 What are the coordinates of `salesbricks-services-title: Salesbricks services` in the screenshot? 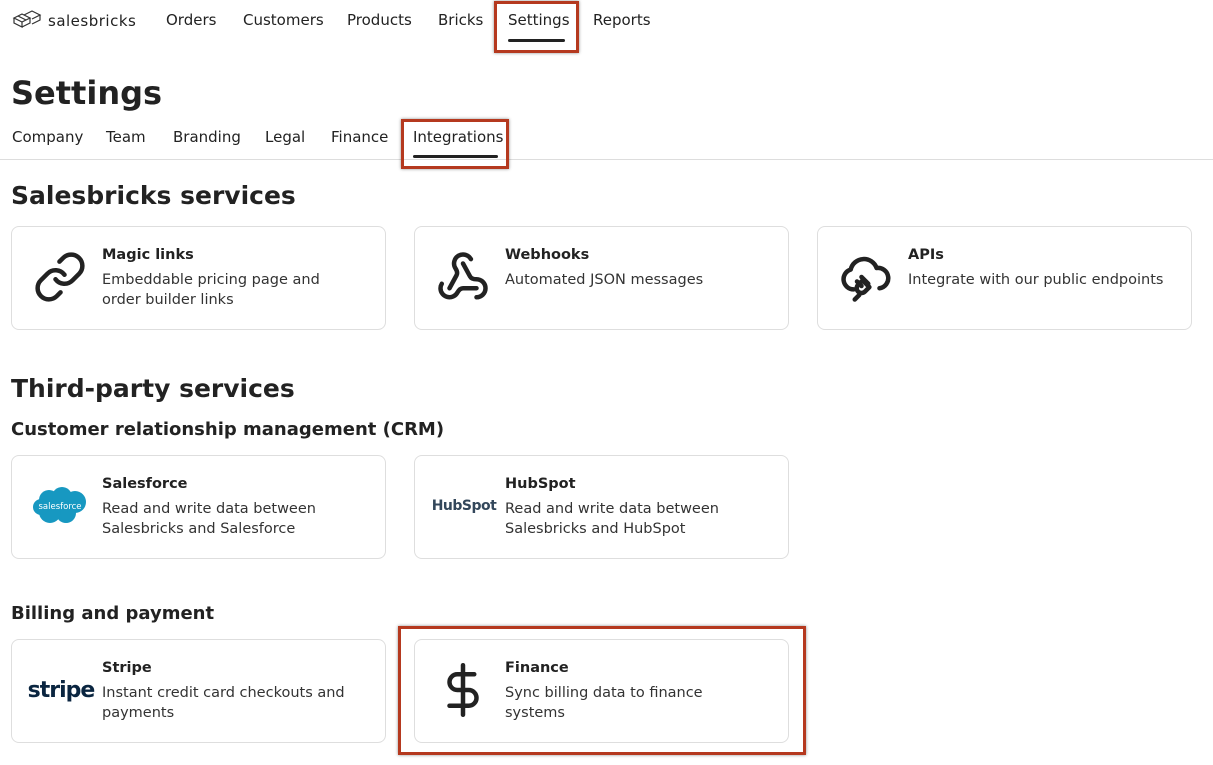 It's located at (153, 195).